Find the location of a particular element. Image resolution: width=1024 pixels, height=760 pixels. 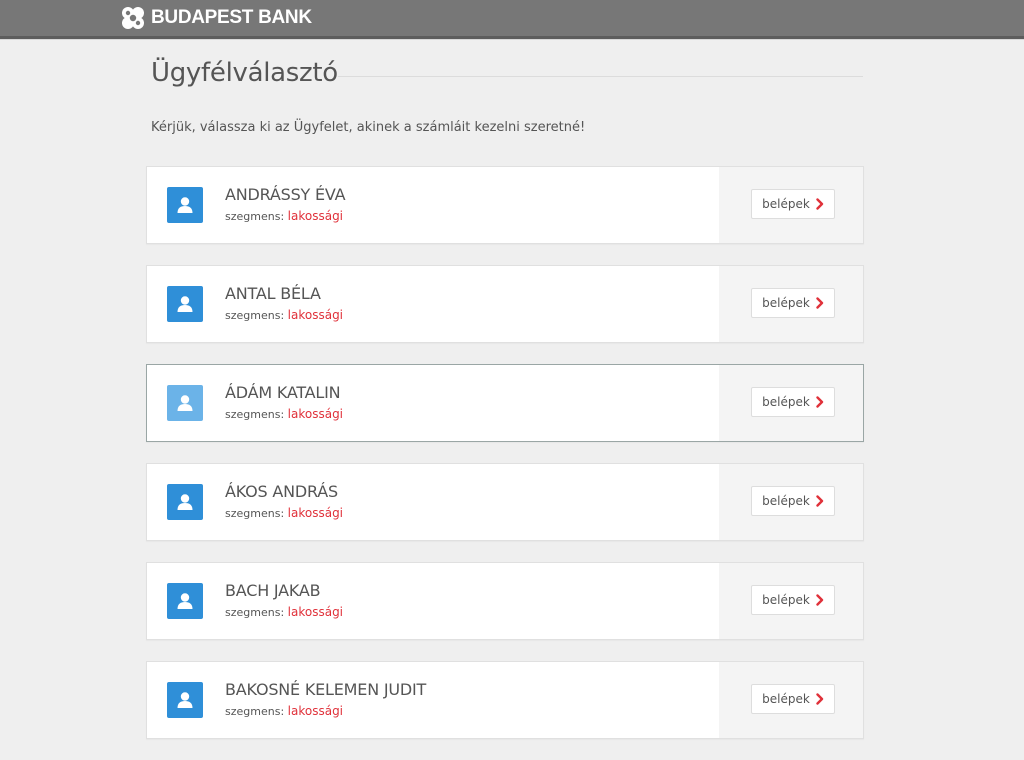

client-name: ÁKOS ANDRÁS is located at coordinates (282, 491).